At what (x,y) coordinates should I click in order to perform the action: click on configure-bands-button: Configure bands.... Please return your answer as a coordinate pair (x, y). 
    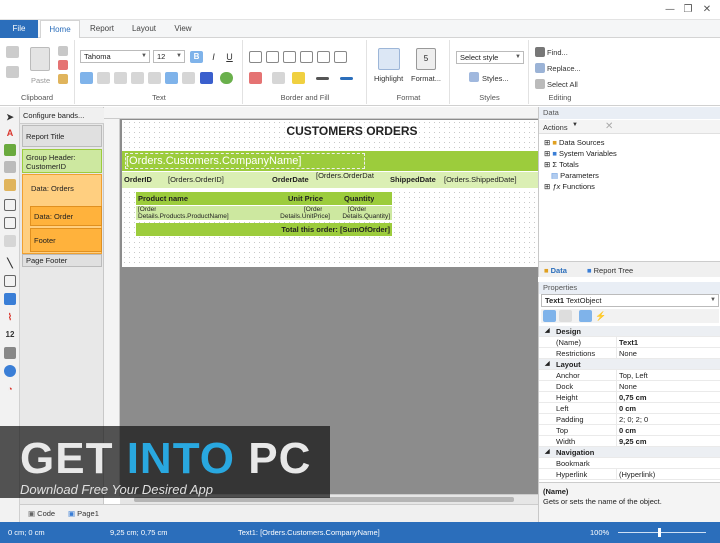
    Looking at the image, I should click on (62, 116).